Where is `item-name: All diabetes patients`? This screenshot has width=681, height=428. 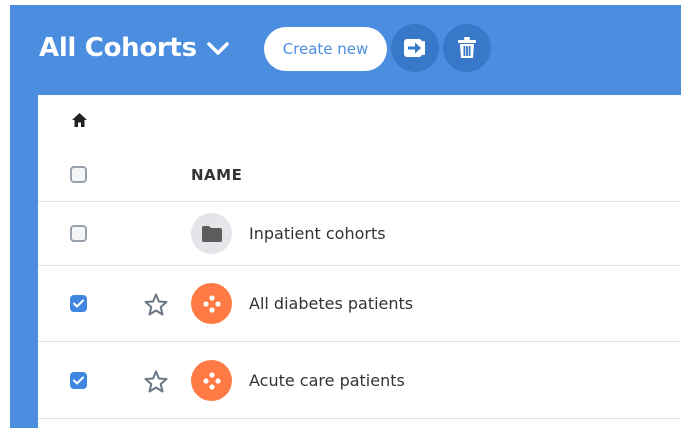 item-name: All diabetes patients is located at coordinates (331, 303).